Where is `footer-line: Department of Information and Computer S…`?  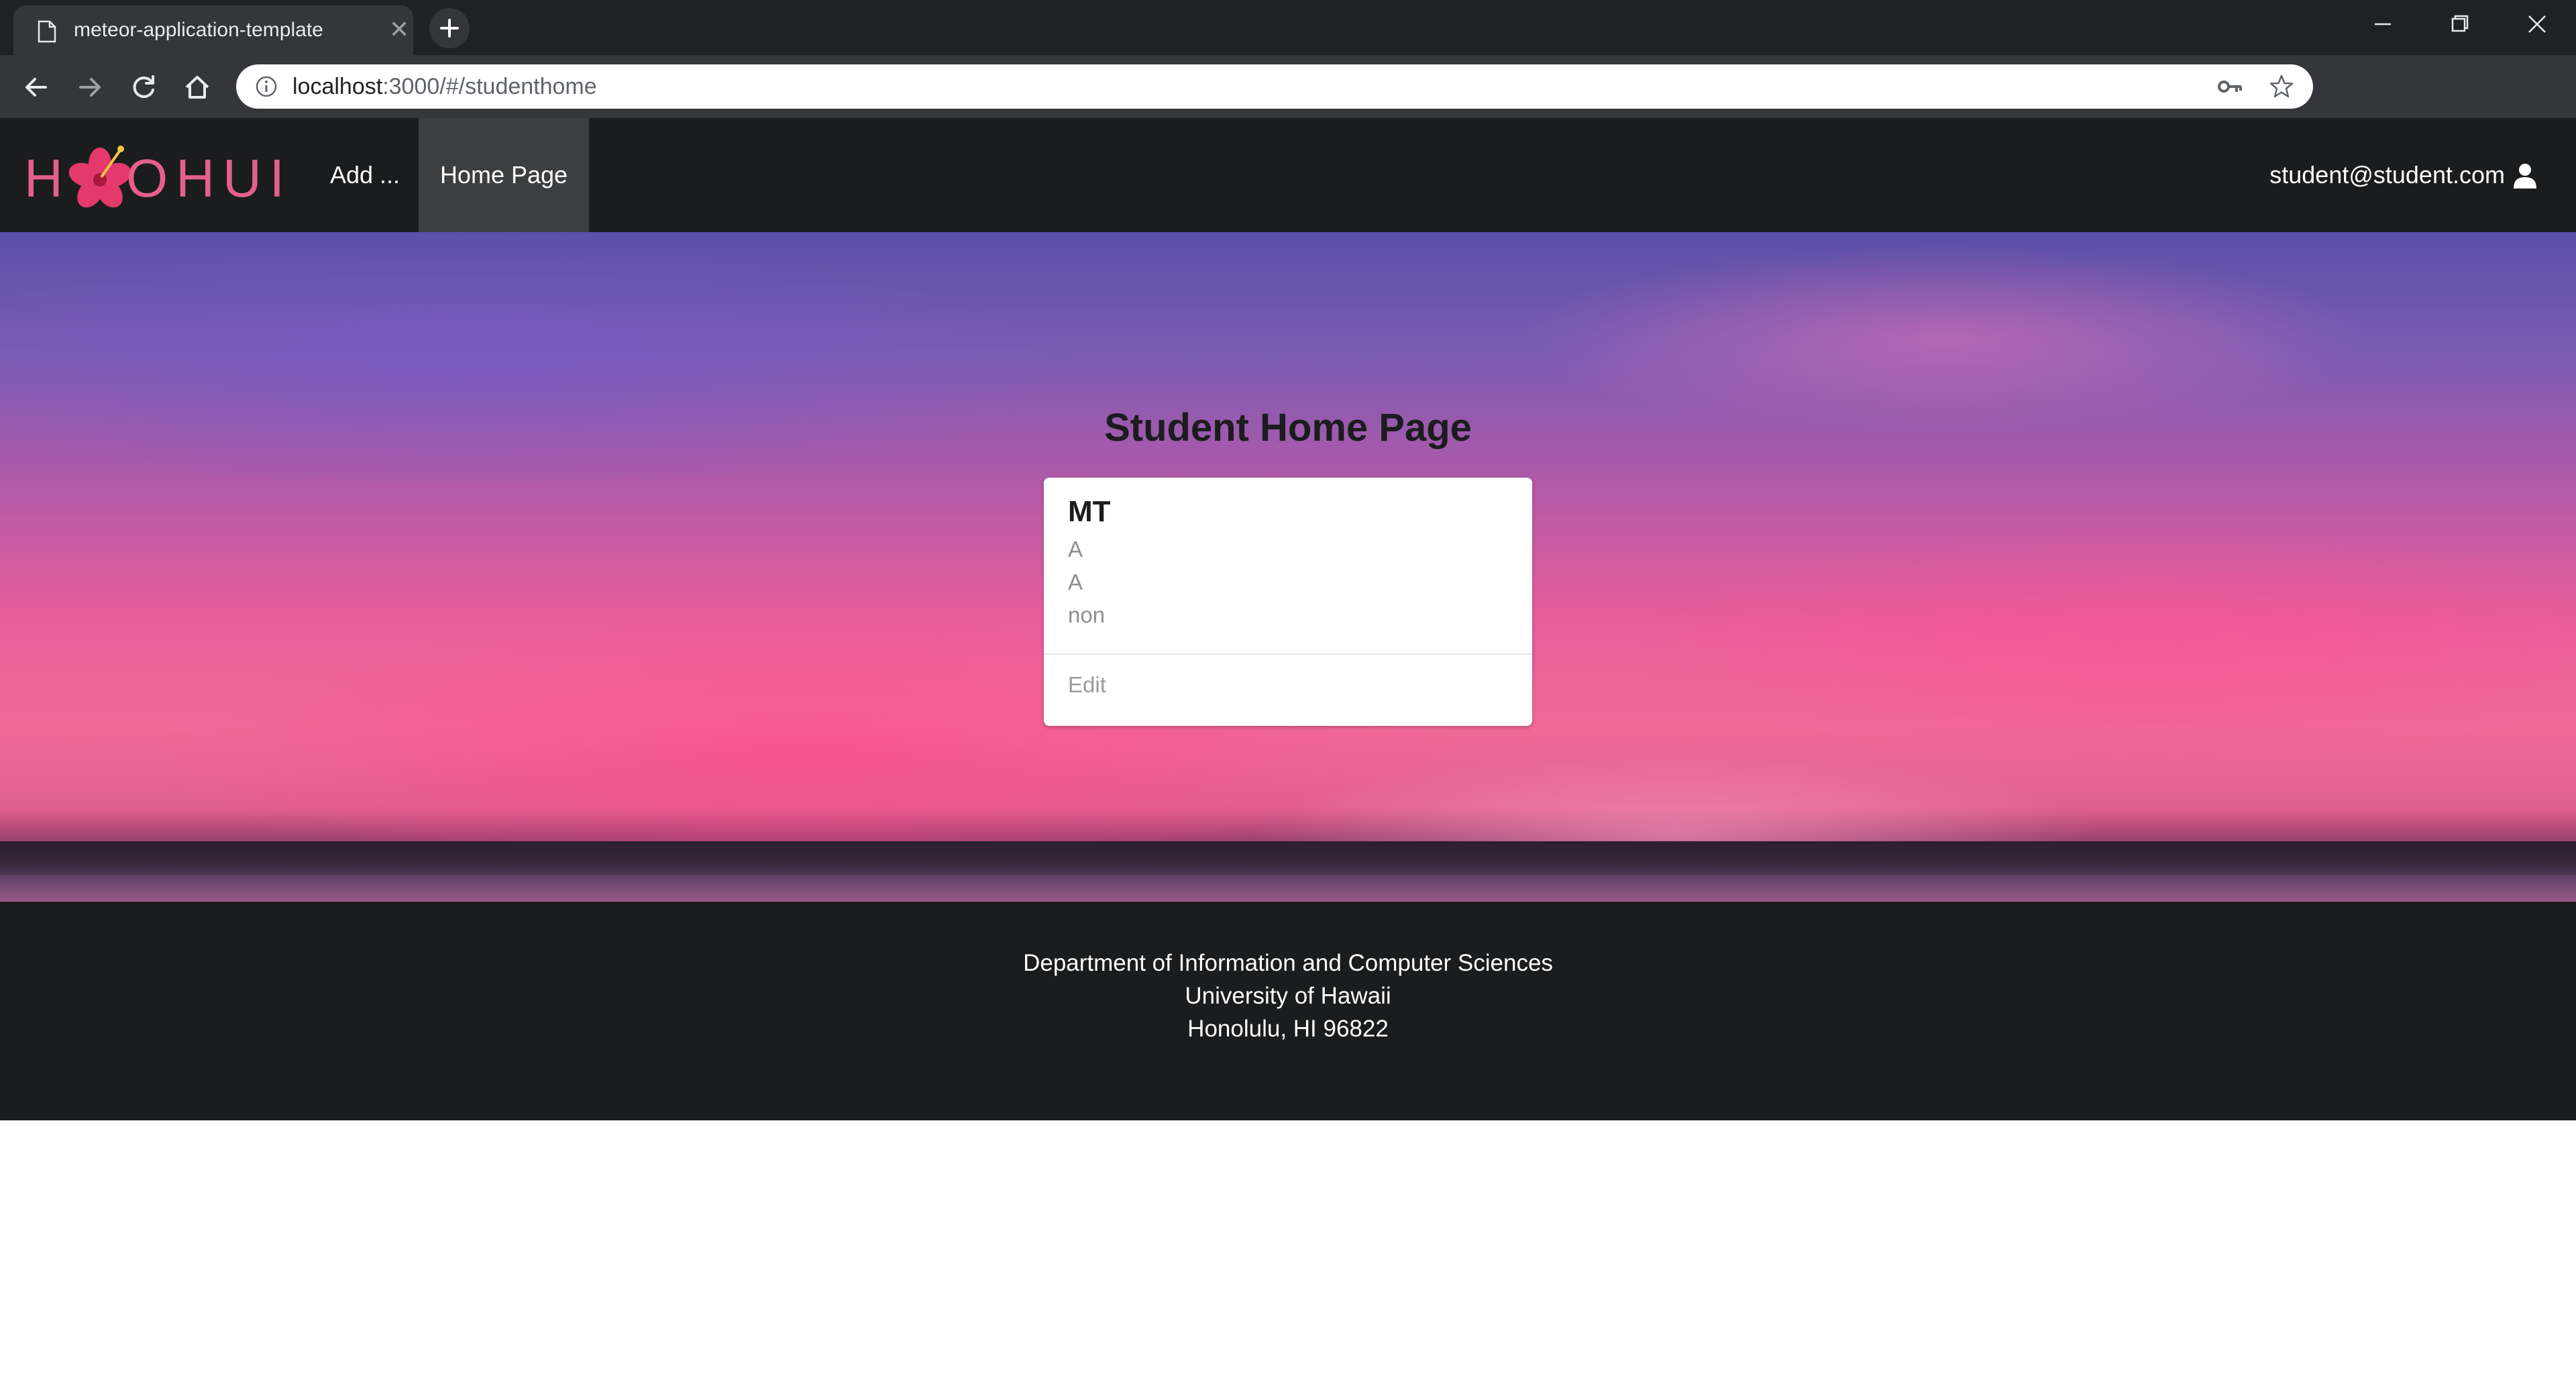 footer-line: Department of Information and Computer S… is located at coordinates (1288, 963).